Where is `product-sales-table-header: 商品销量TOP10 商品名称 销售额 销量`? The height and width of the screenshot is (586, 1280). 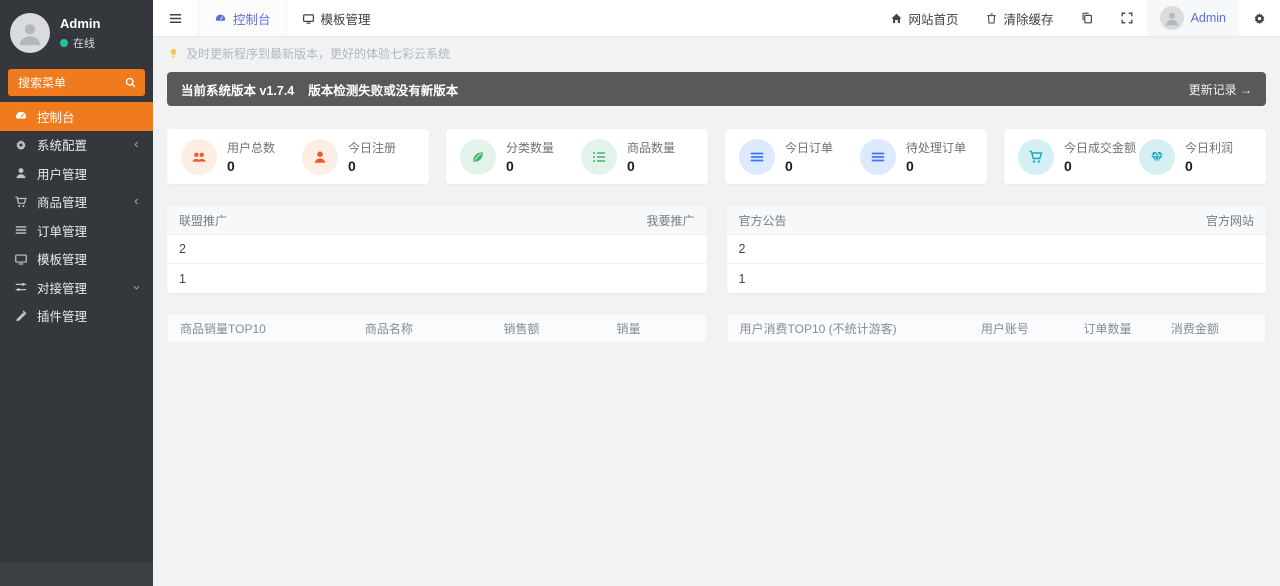 product-sales-table-header: 商品销量TOP10 商品名称 销售额 销量 is located at coordinates (437, 328).